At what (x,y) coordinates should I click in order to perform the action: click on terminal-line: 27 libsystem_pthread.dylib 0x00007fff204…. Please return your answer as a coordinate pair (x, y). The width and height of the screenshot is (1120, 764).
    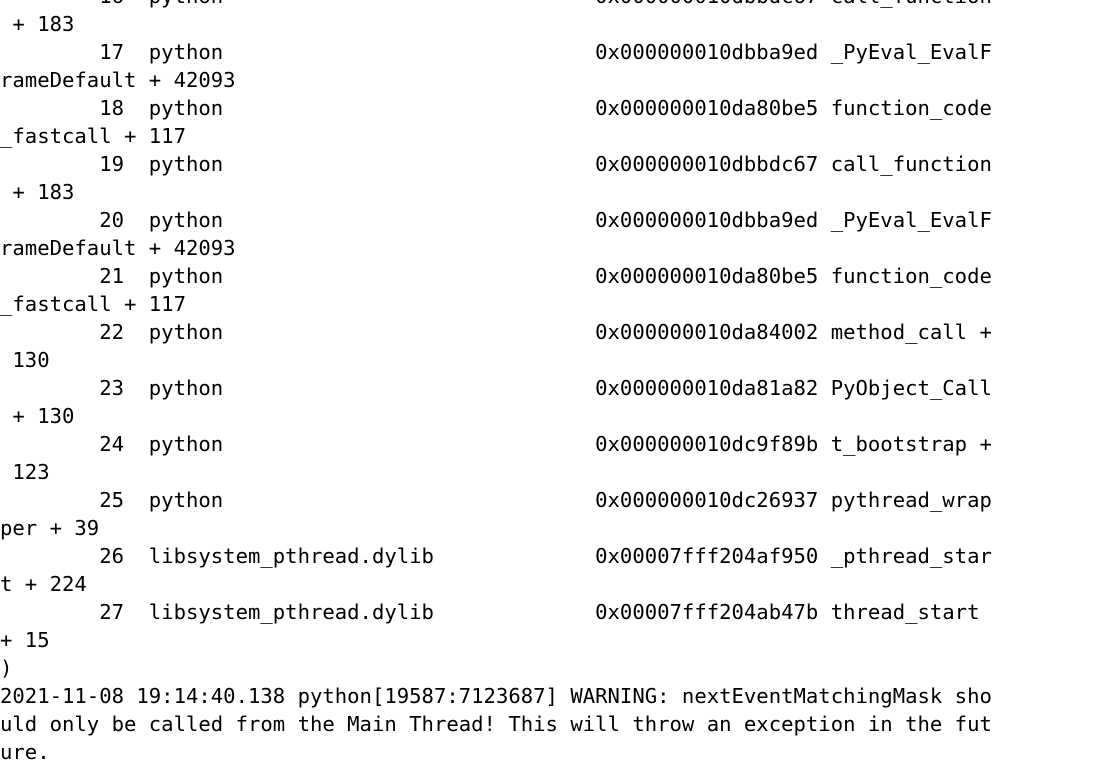
    Looking at the image, I should click on (496, 612).